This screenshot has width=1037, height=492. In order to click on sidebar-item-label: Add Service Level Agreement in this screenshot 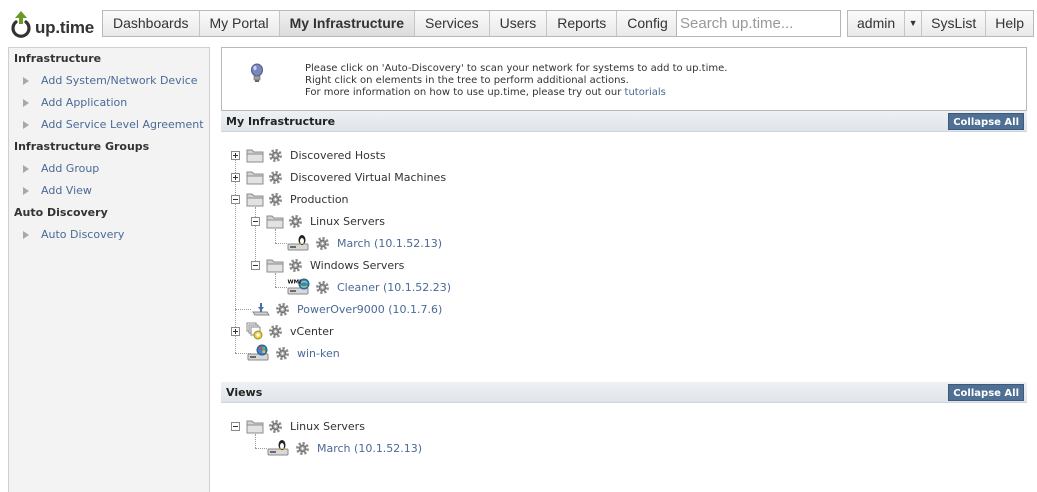, I will do `click(122, 124)`.